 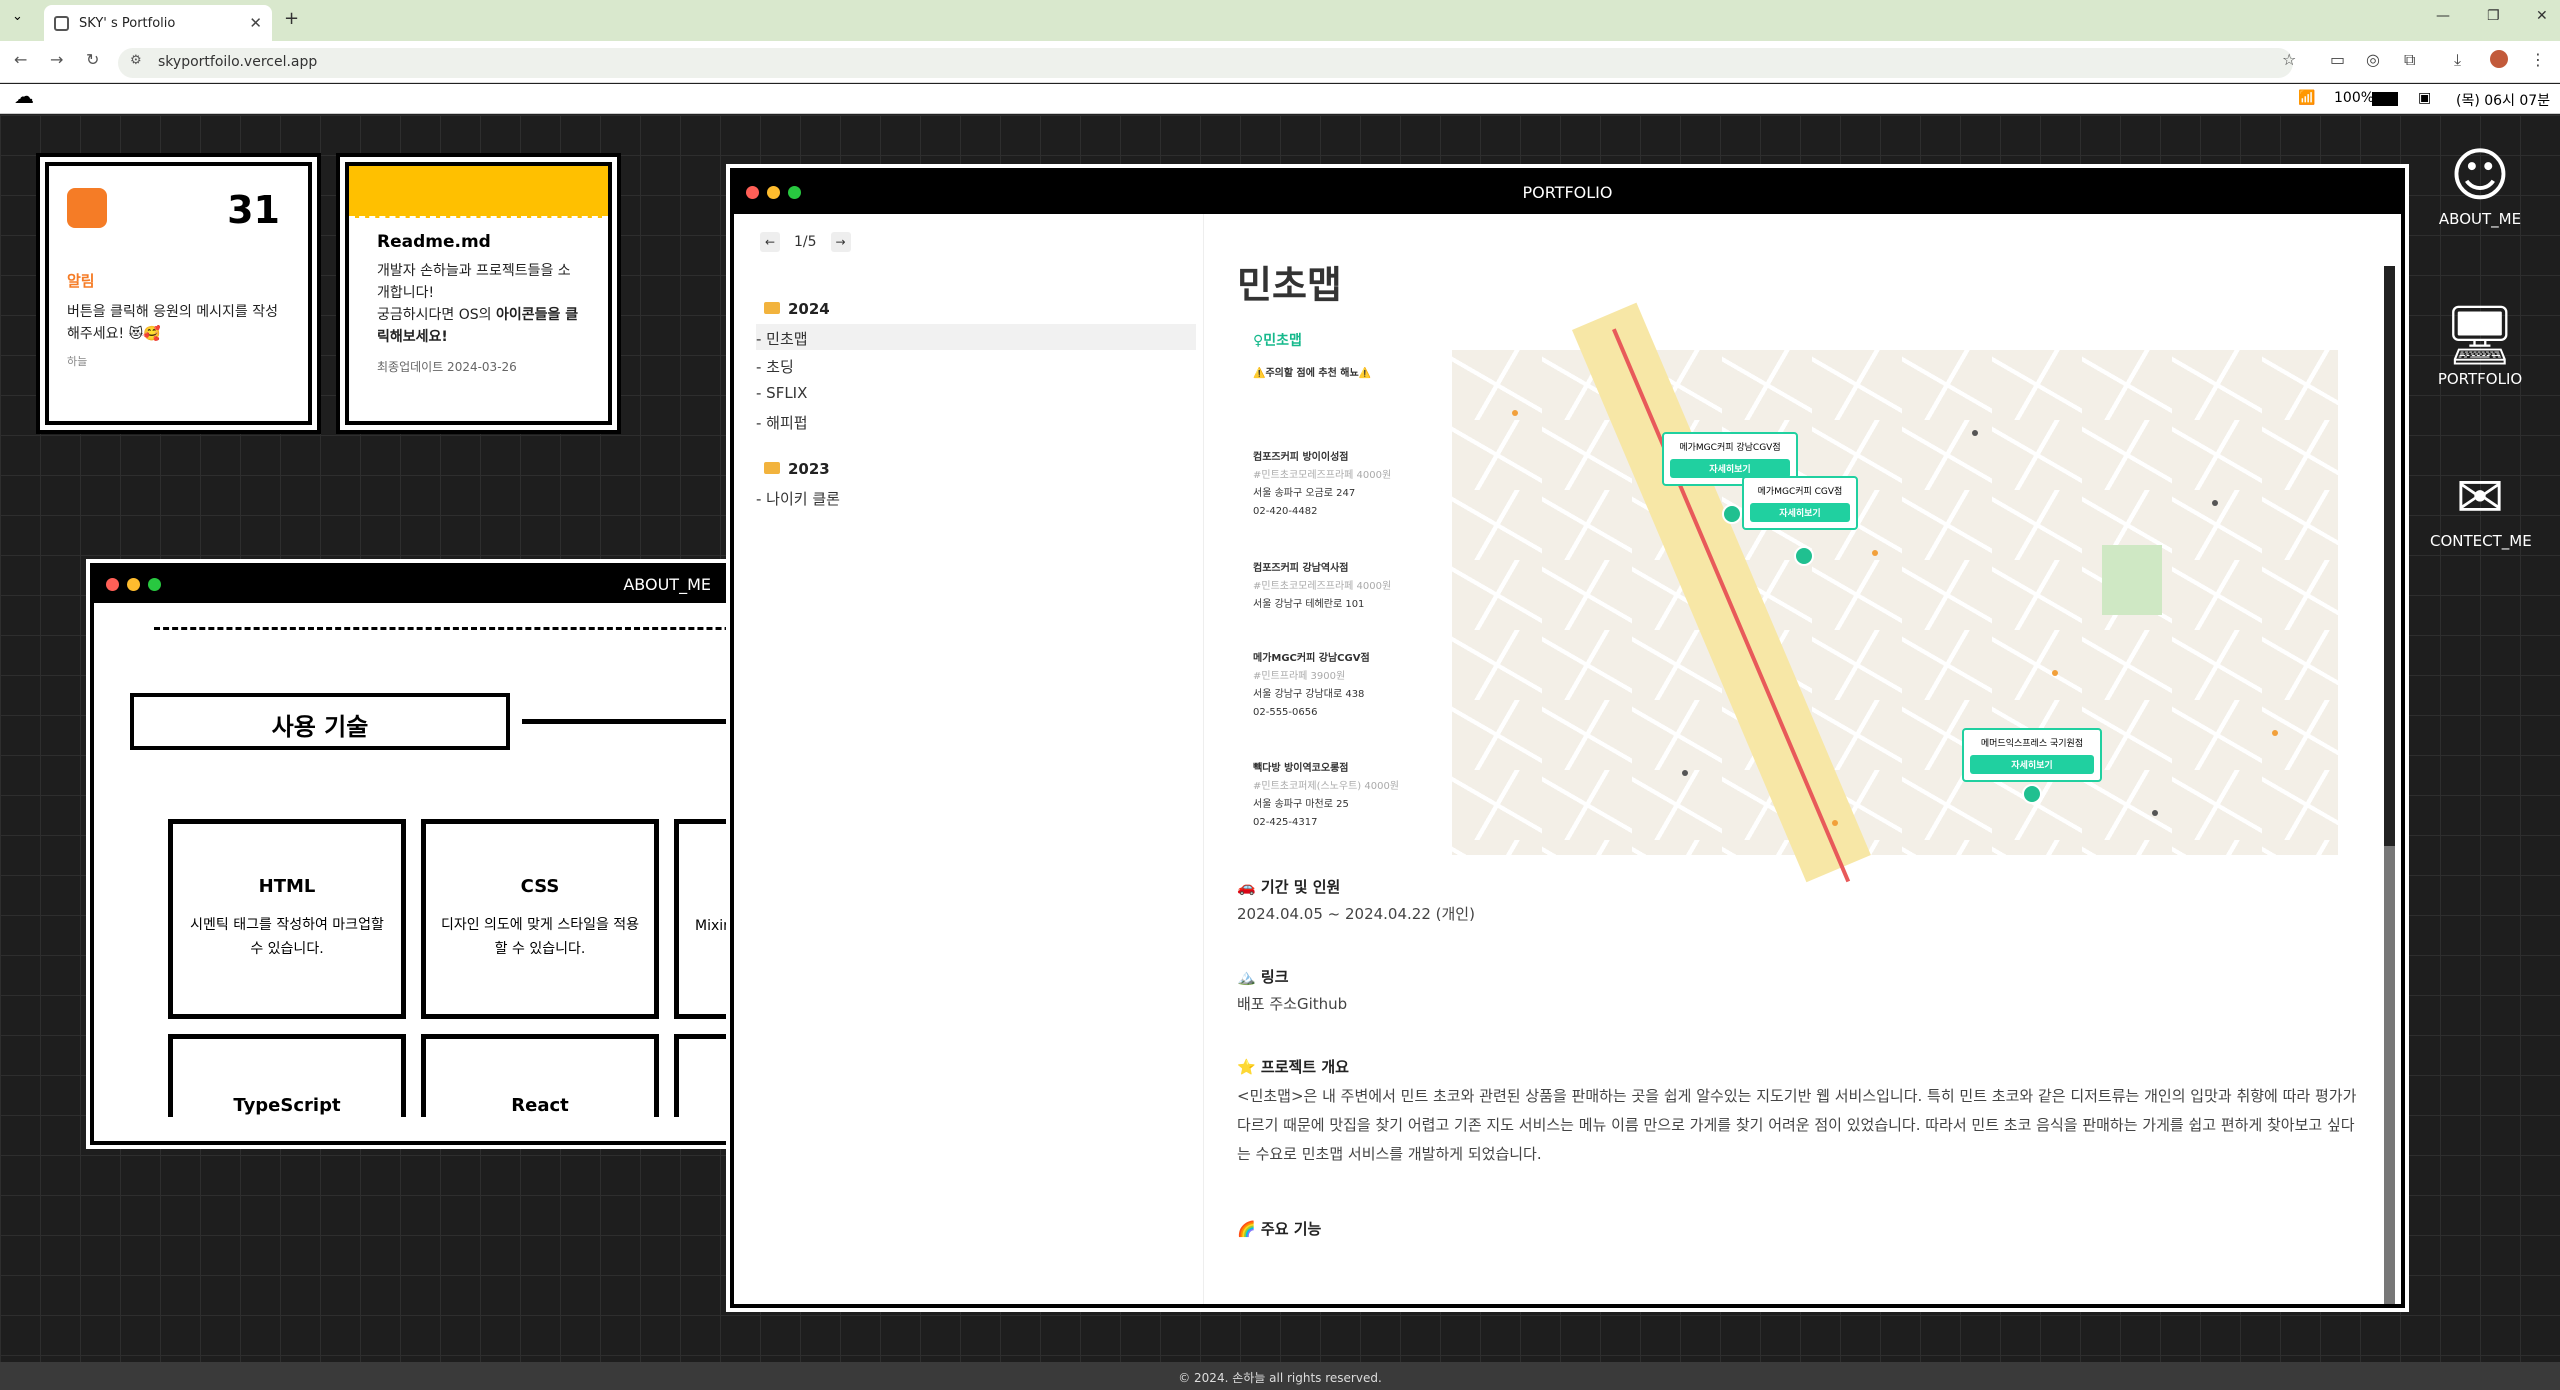 What do you see at coordinates (1285, 822) in the screenshot?
I see `store-tel: 02-425-4317` at bounding box center [1285, 822].